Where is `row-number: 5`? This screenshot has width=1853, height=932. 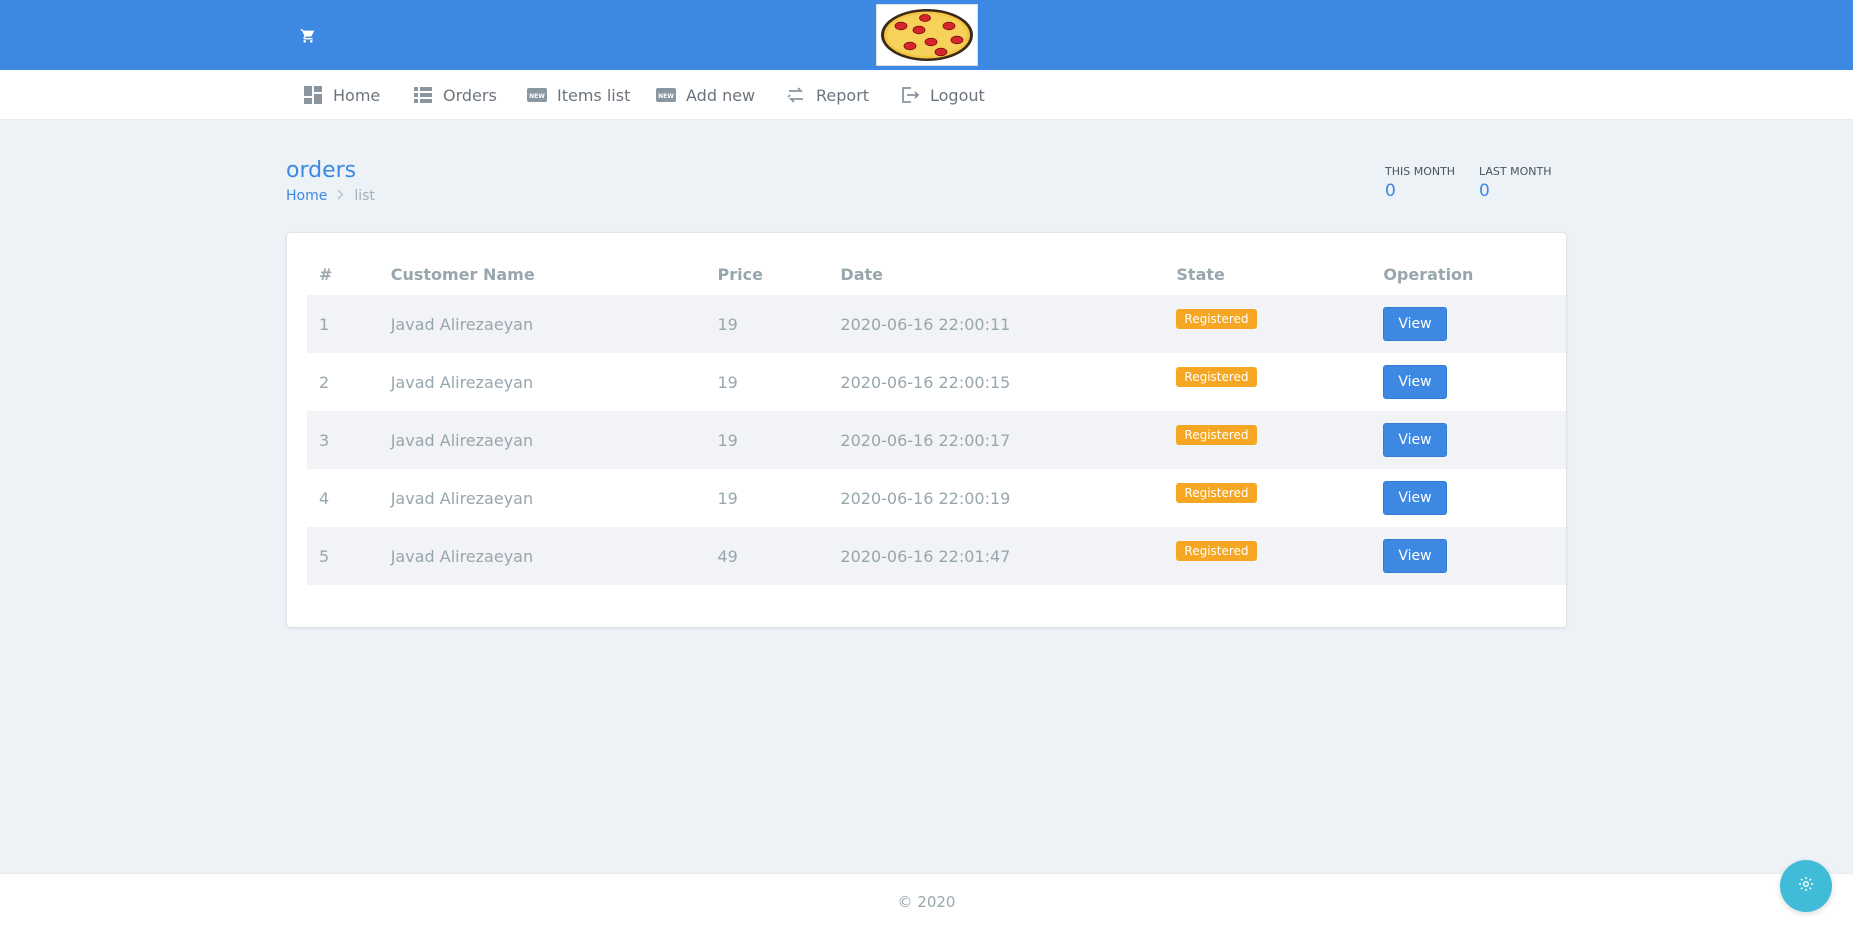
row-number: 5 is located at coordinates (324, 556).